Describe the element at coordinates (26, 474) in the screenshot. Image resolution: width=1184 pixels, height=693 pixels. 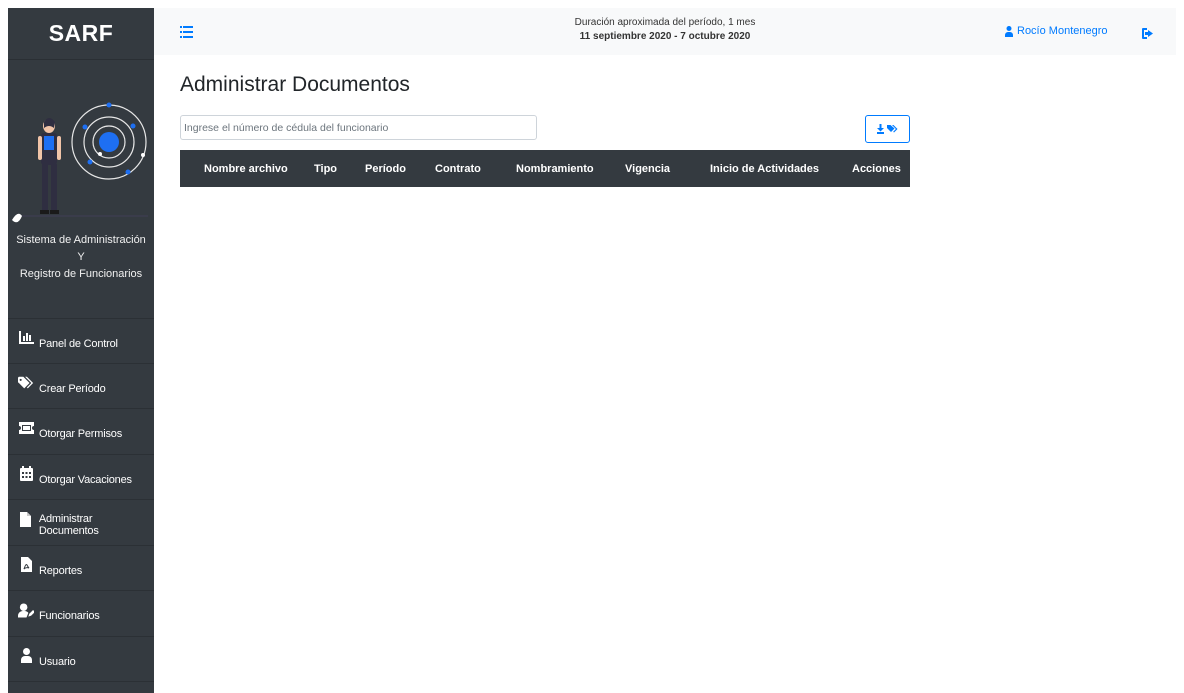
I see `calendar-icon` at that location.